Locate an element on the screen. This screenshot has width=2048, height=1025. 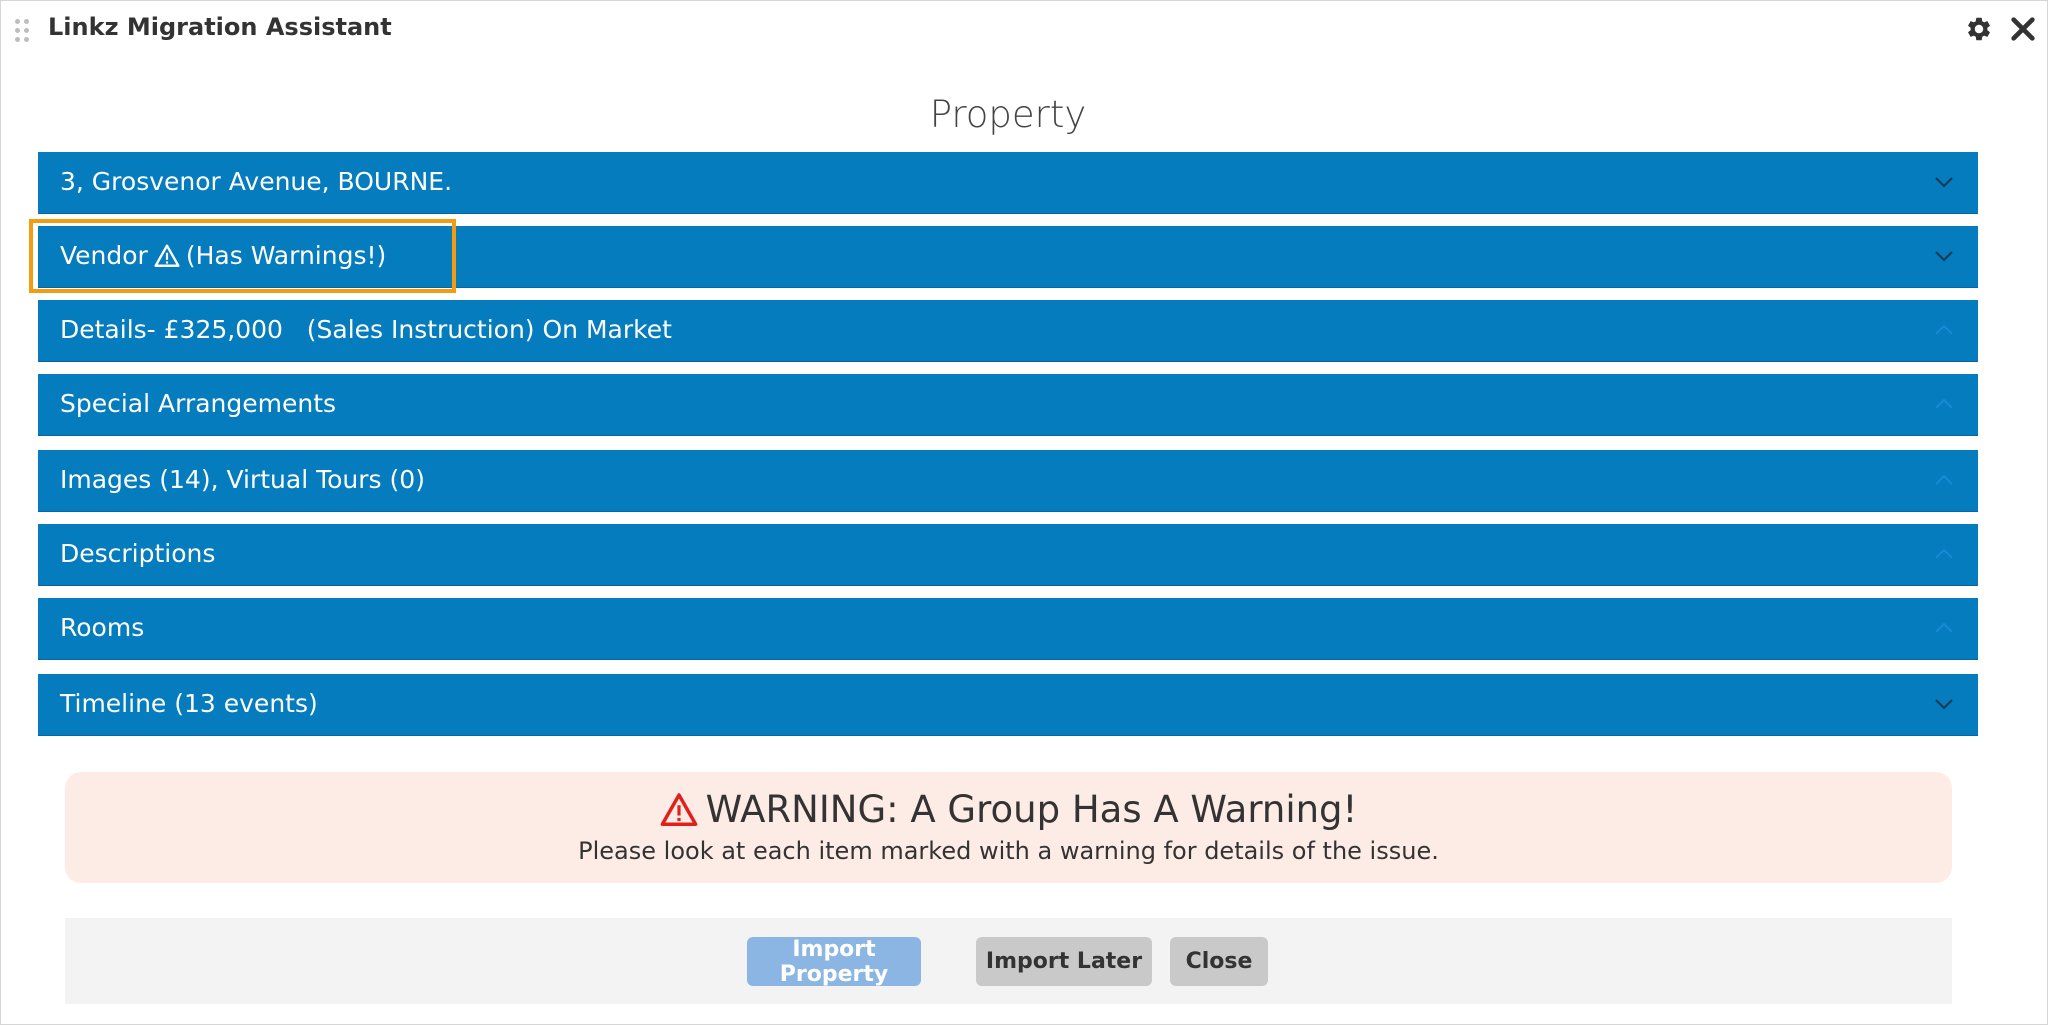
group-label: Images (14), Virtual Tours (0) is located at coordinates (242, 479).